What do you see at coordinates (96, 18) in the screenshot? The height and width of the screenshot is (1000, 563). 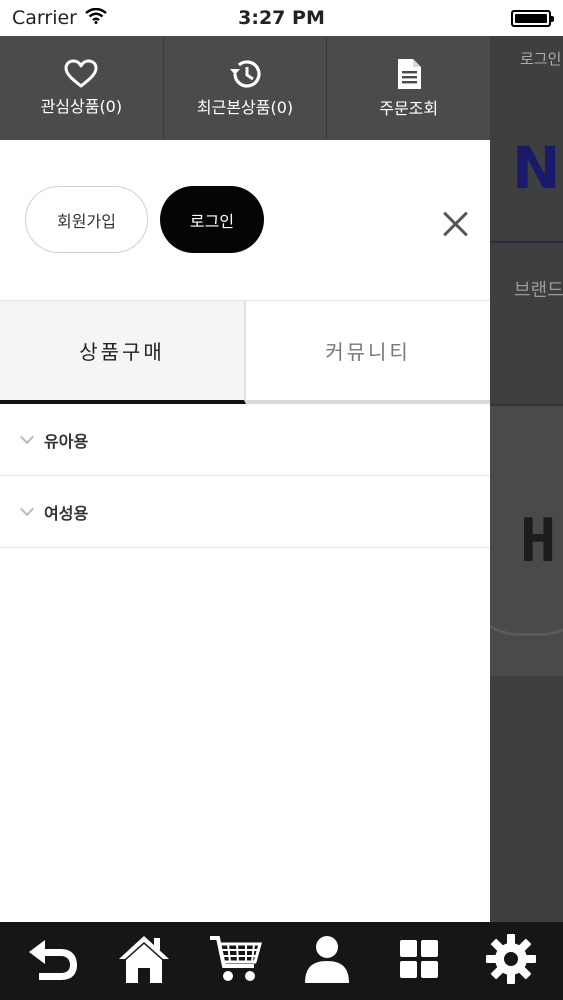 I see `wifi-icon` at bounding box center [96, 18].